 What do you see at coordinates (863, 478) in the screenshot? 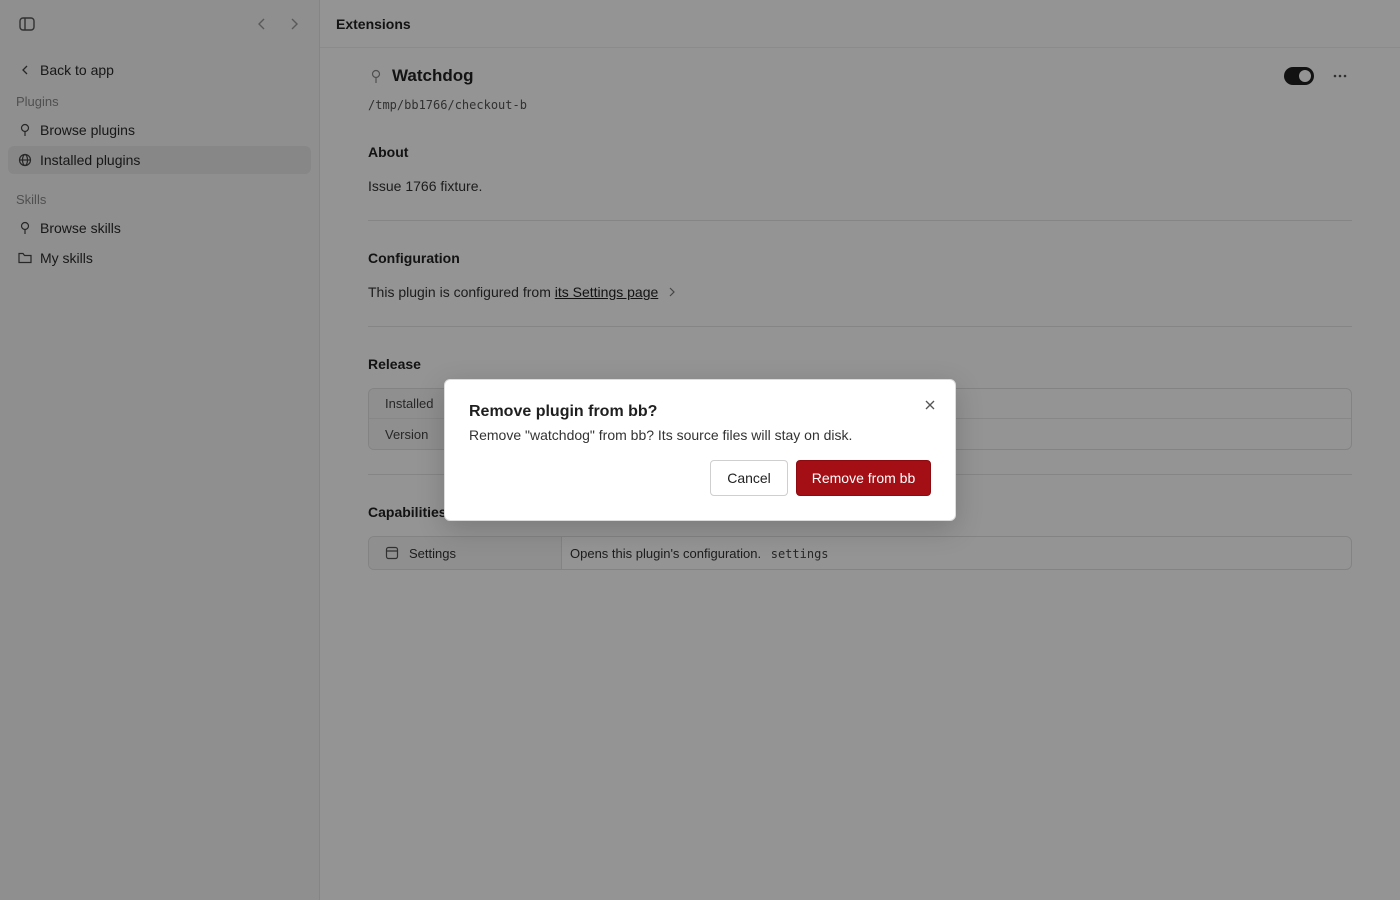
I see `remove-from-bb-button: Remove from bb` at bounding box center [863, 478].